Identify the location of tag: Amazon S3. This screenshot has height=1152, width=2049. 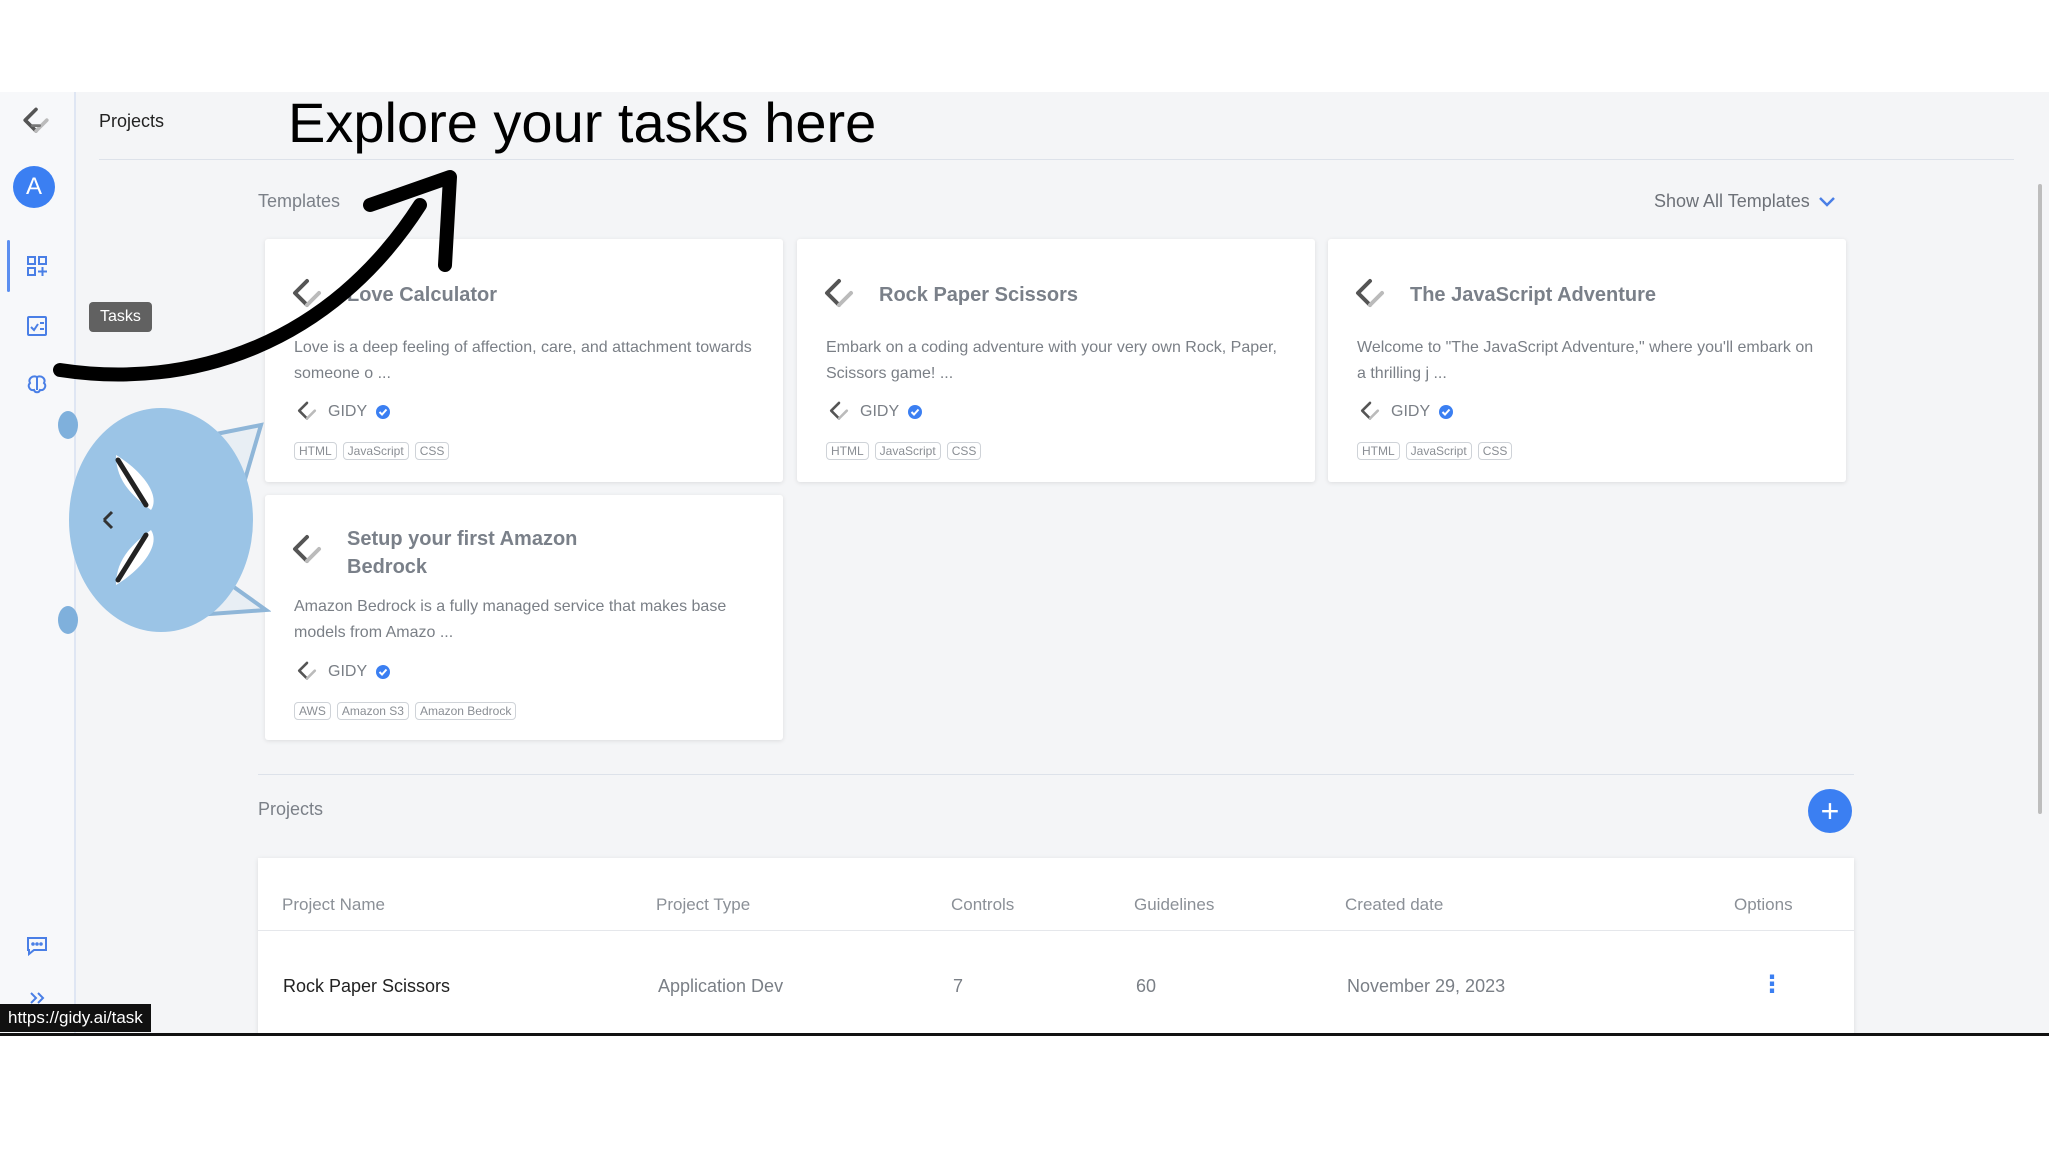
(372, 711).